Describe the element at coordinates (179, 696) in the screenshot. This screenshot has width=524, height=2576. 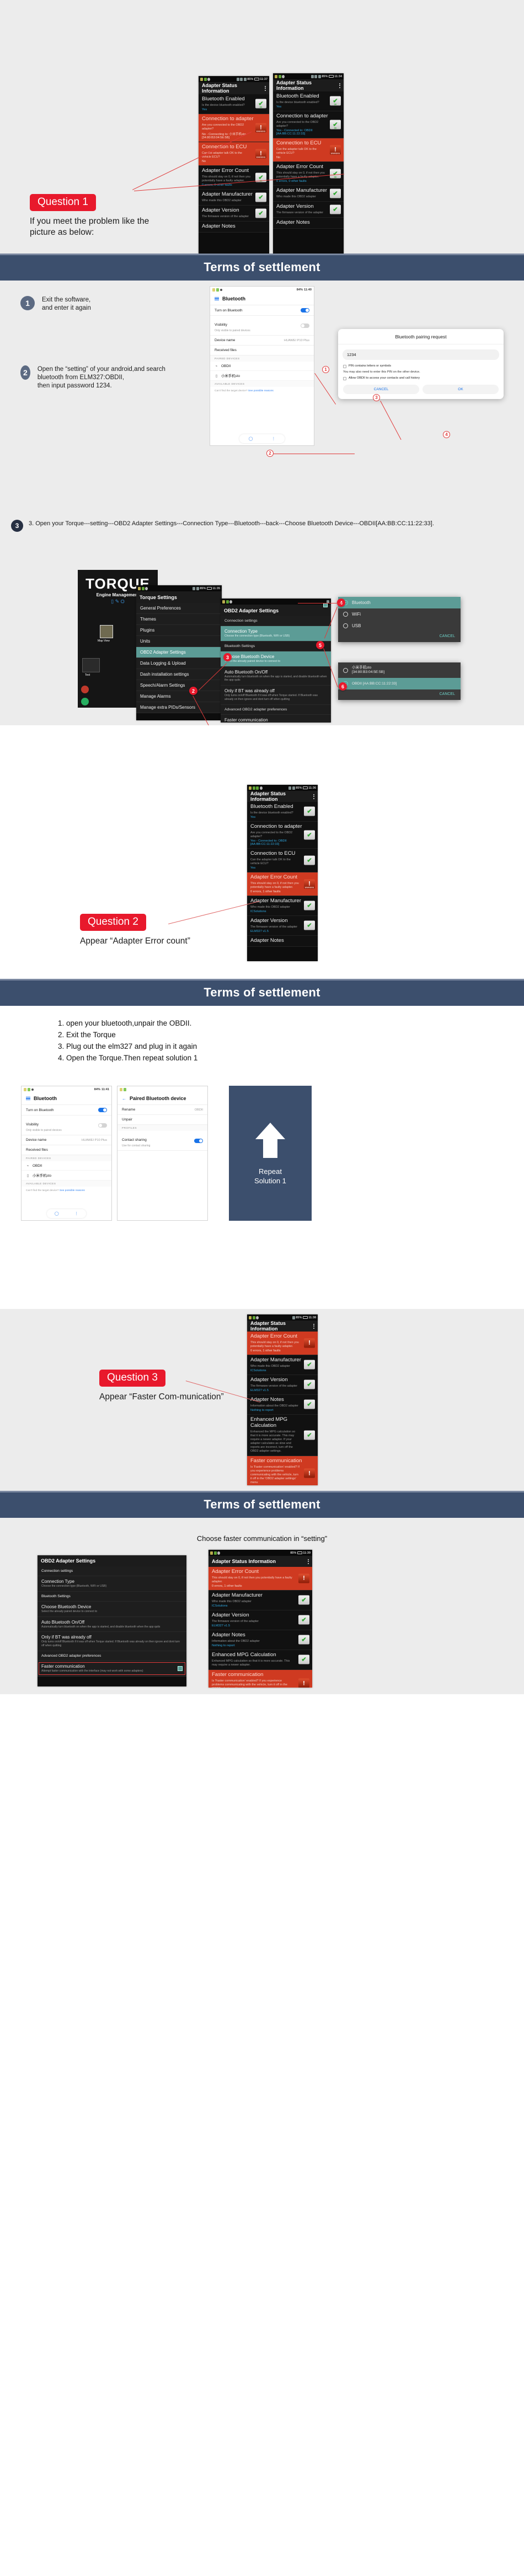
I see `settings-item-manage-alarms: Manage Alarms` at that location.